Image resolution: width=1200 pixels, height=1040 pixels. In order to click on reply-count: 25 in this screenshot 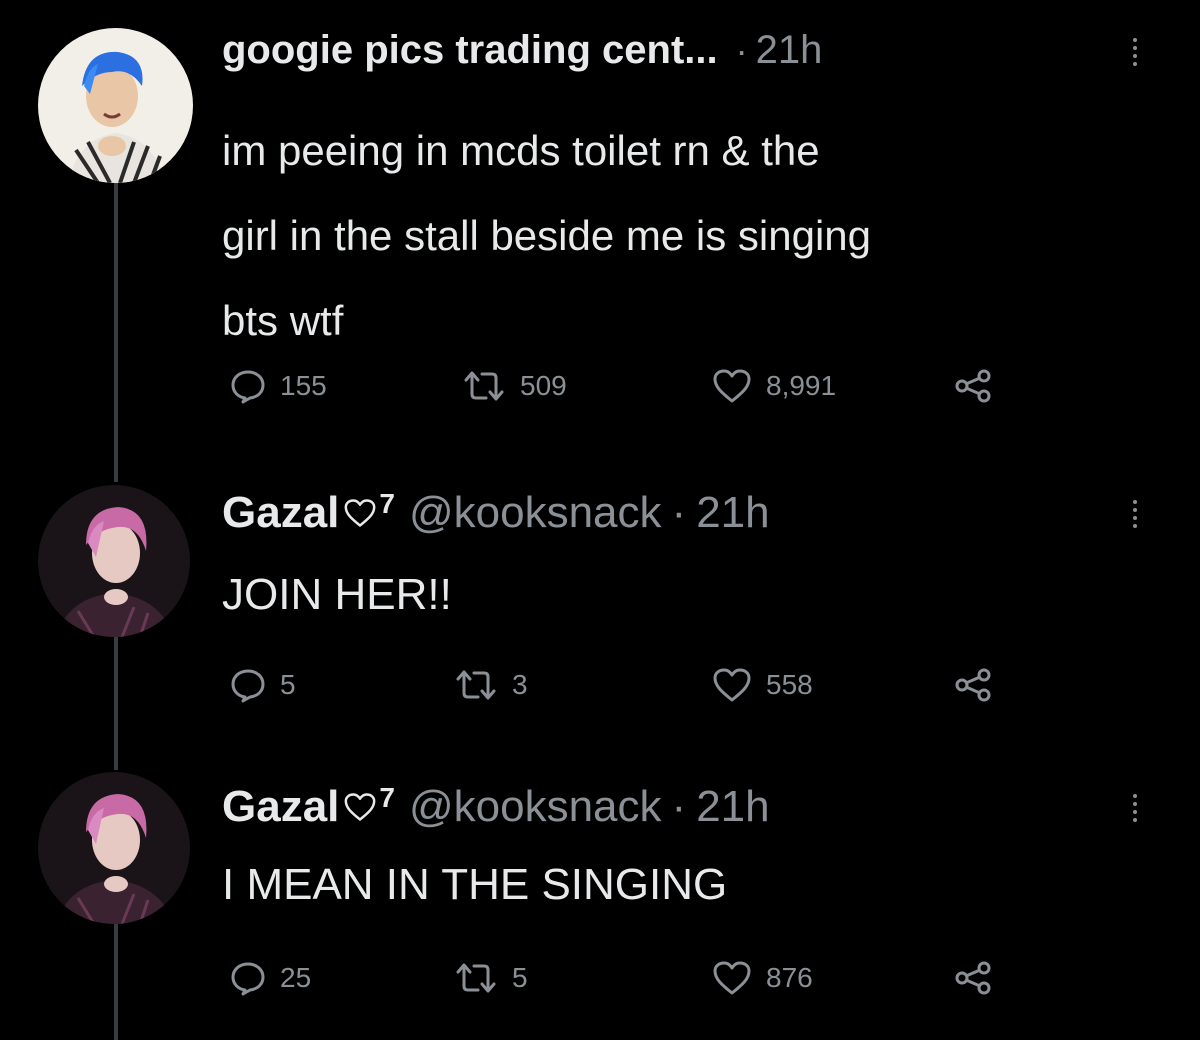, I will do `click(296, 977)`.